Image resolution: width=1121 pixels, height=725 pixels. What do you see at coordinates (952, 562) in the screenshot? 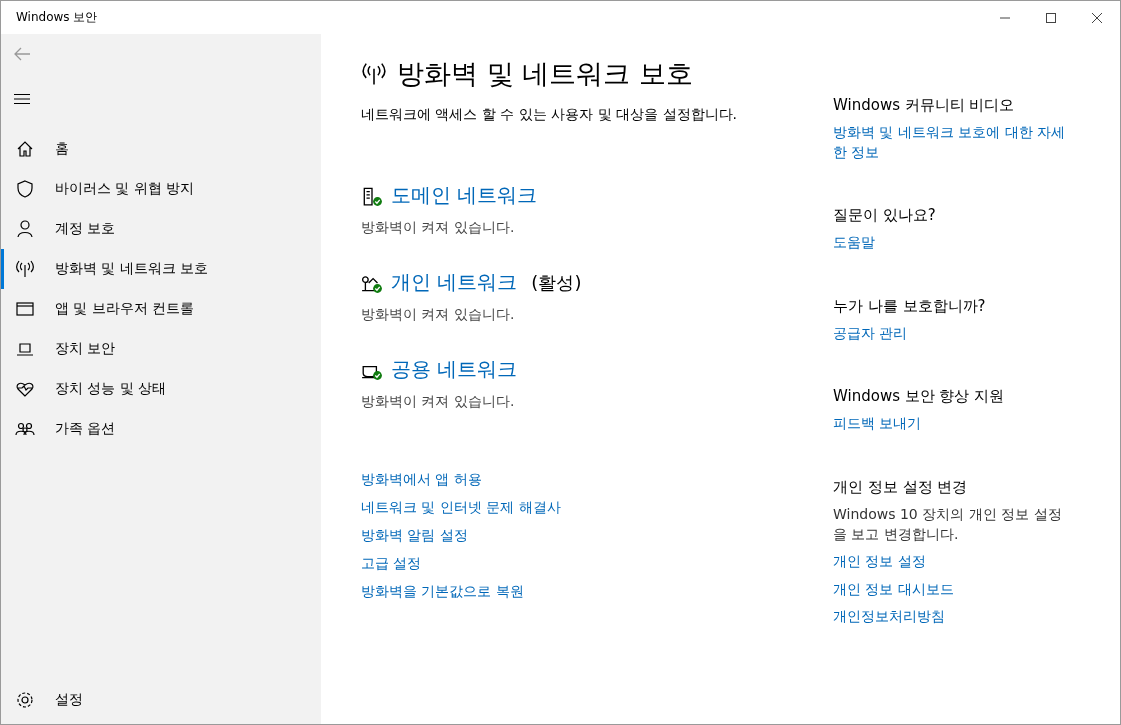
I see `help-link: 개인 정보 설정` at bounding box center [952, 562].